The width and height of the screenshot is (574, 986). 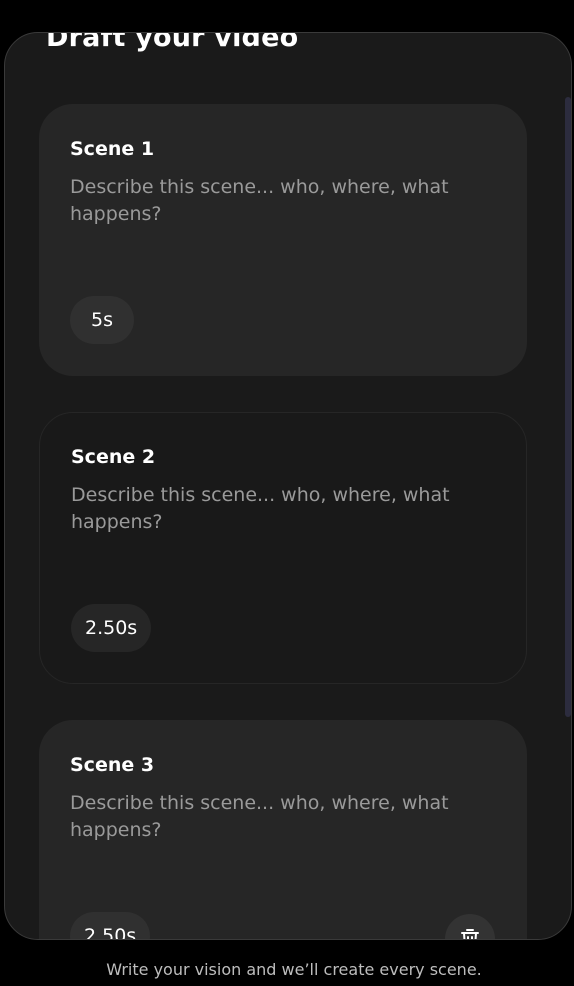 What do you see at coordinates (102, 320) in the screenshot?
I see `duration-pill: 5s` at bounding box center [102, 320].